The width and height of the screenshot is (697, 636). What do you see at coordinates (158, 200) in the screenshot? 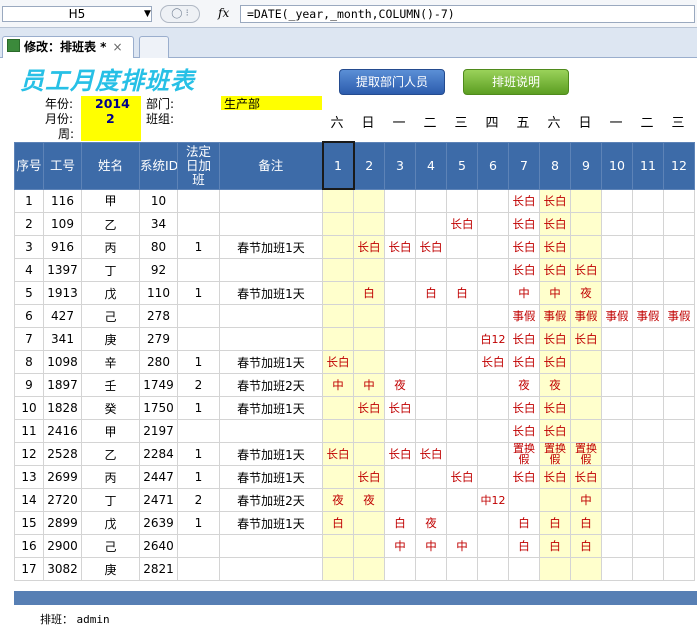
I see `sys-id-cell: 10` at bounding box center [158, 200].